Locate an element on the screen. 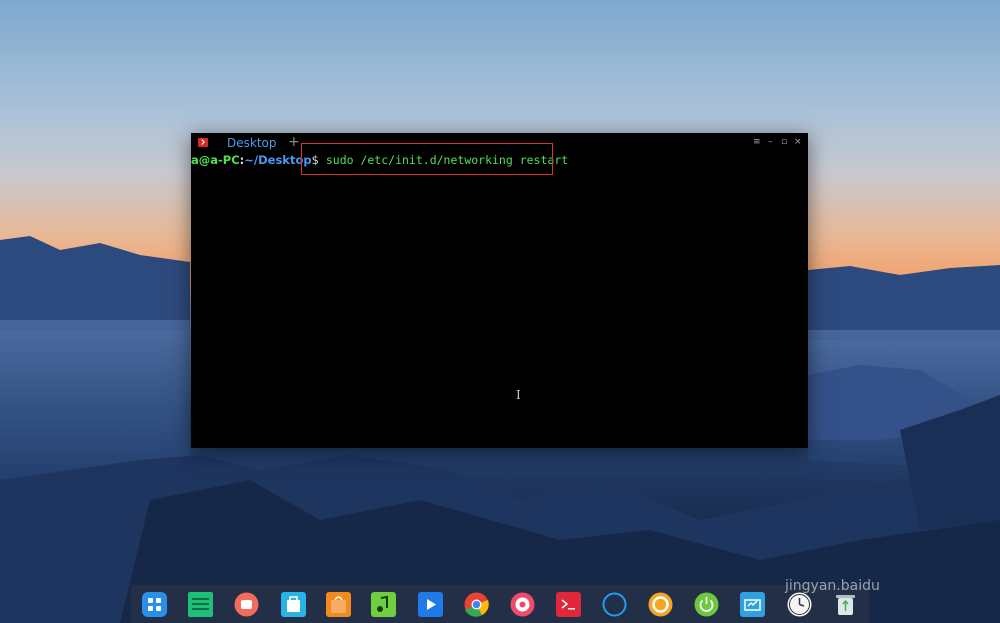 The image size is (1000, 623). shopping-bag-icon is located at coordinates (338, 604).